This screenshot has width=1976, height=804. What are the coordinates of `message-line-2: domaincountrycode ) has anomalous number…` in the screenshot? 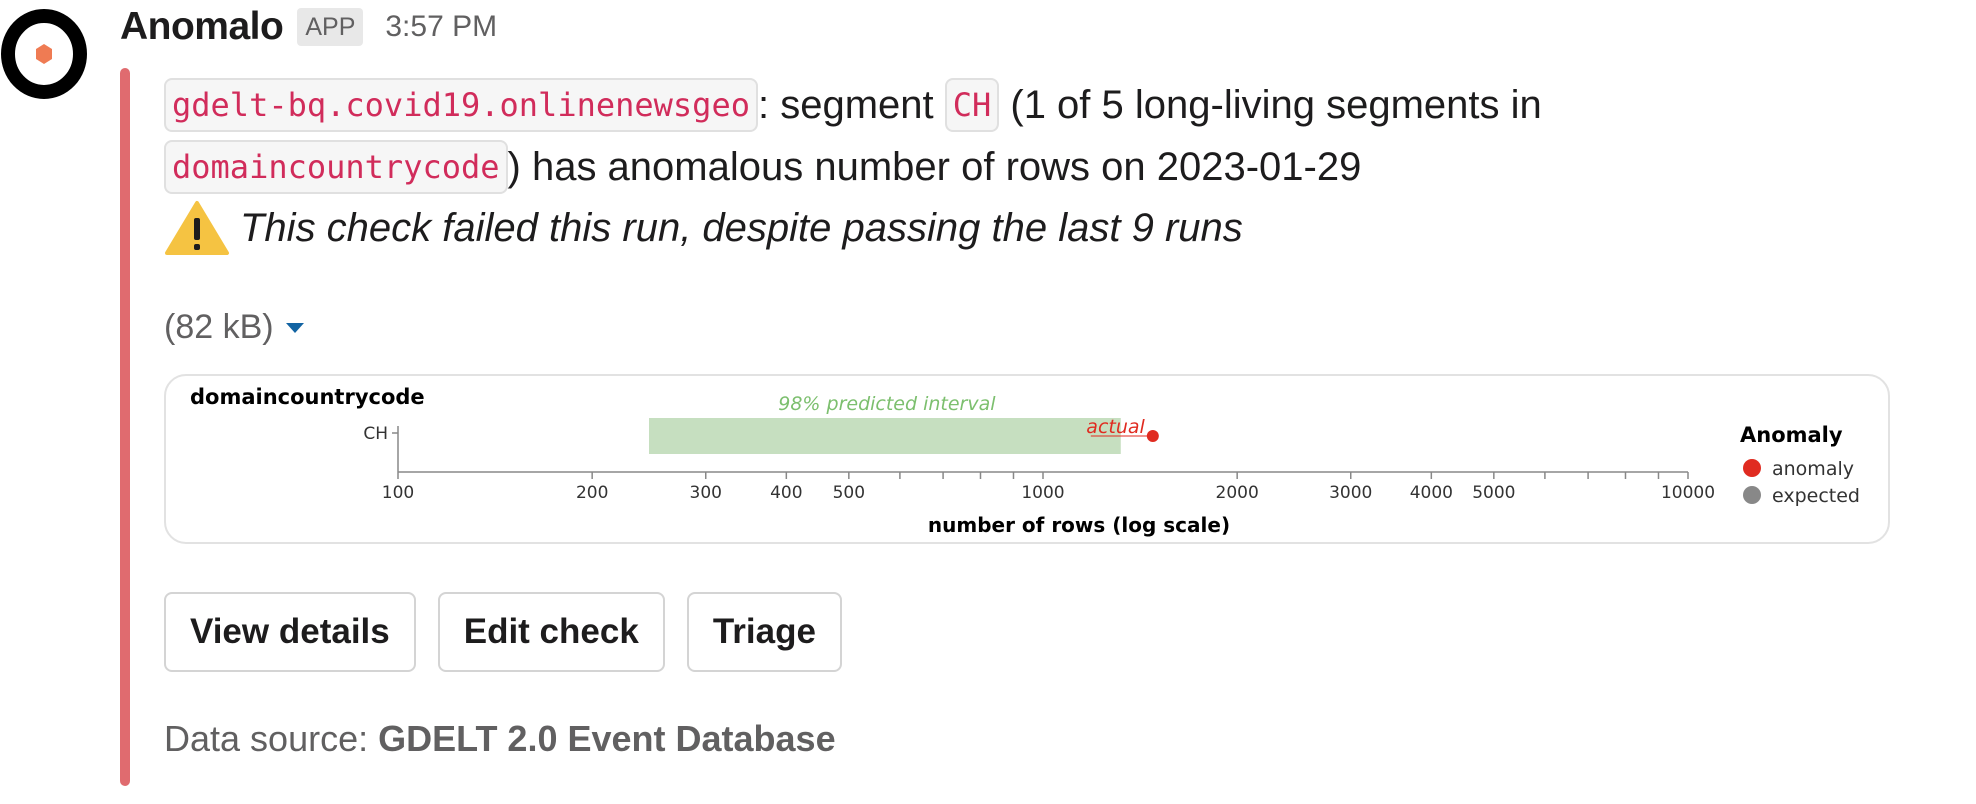 It's located at (762, 167).